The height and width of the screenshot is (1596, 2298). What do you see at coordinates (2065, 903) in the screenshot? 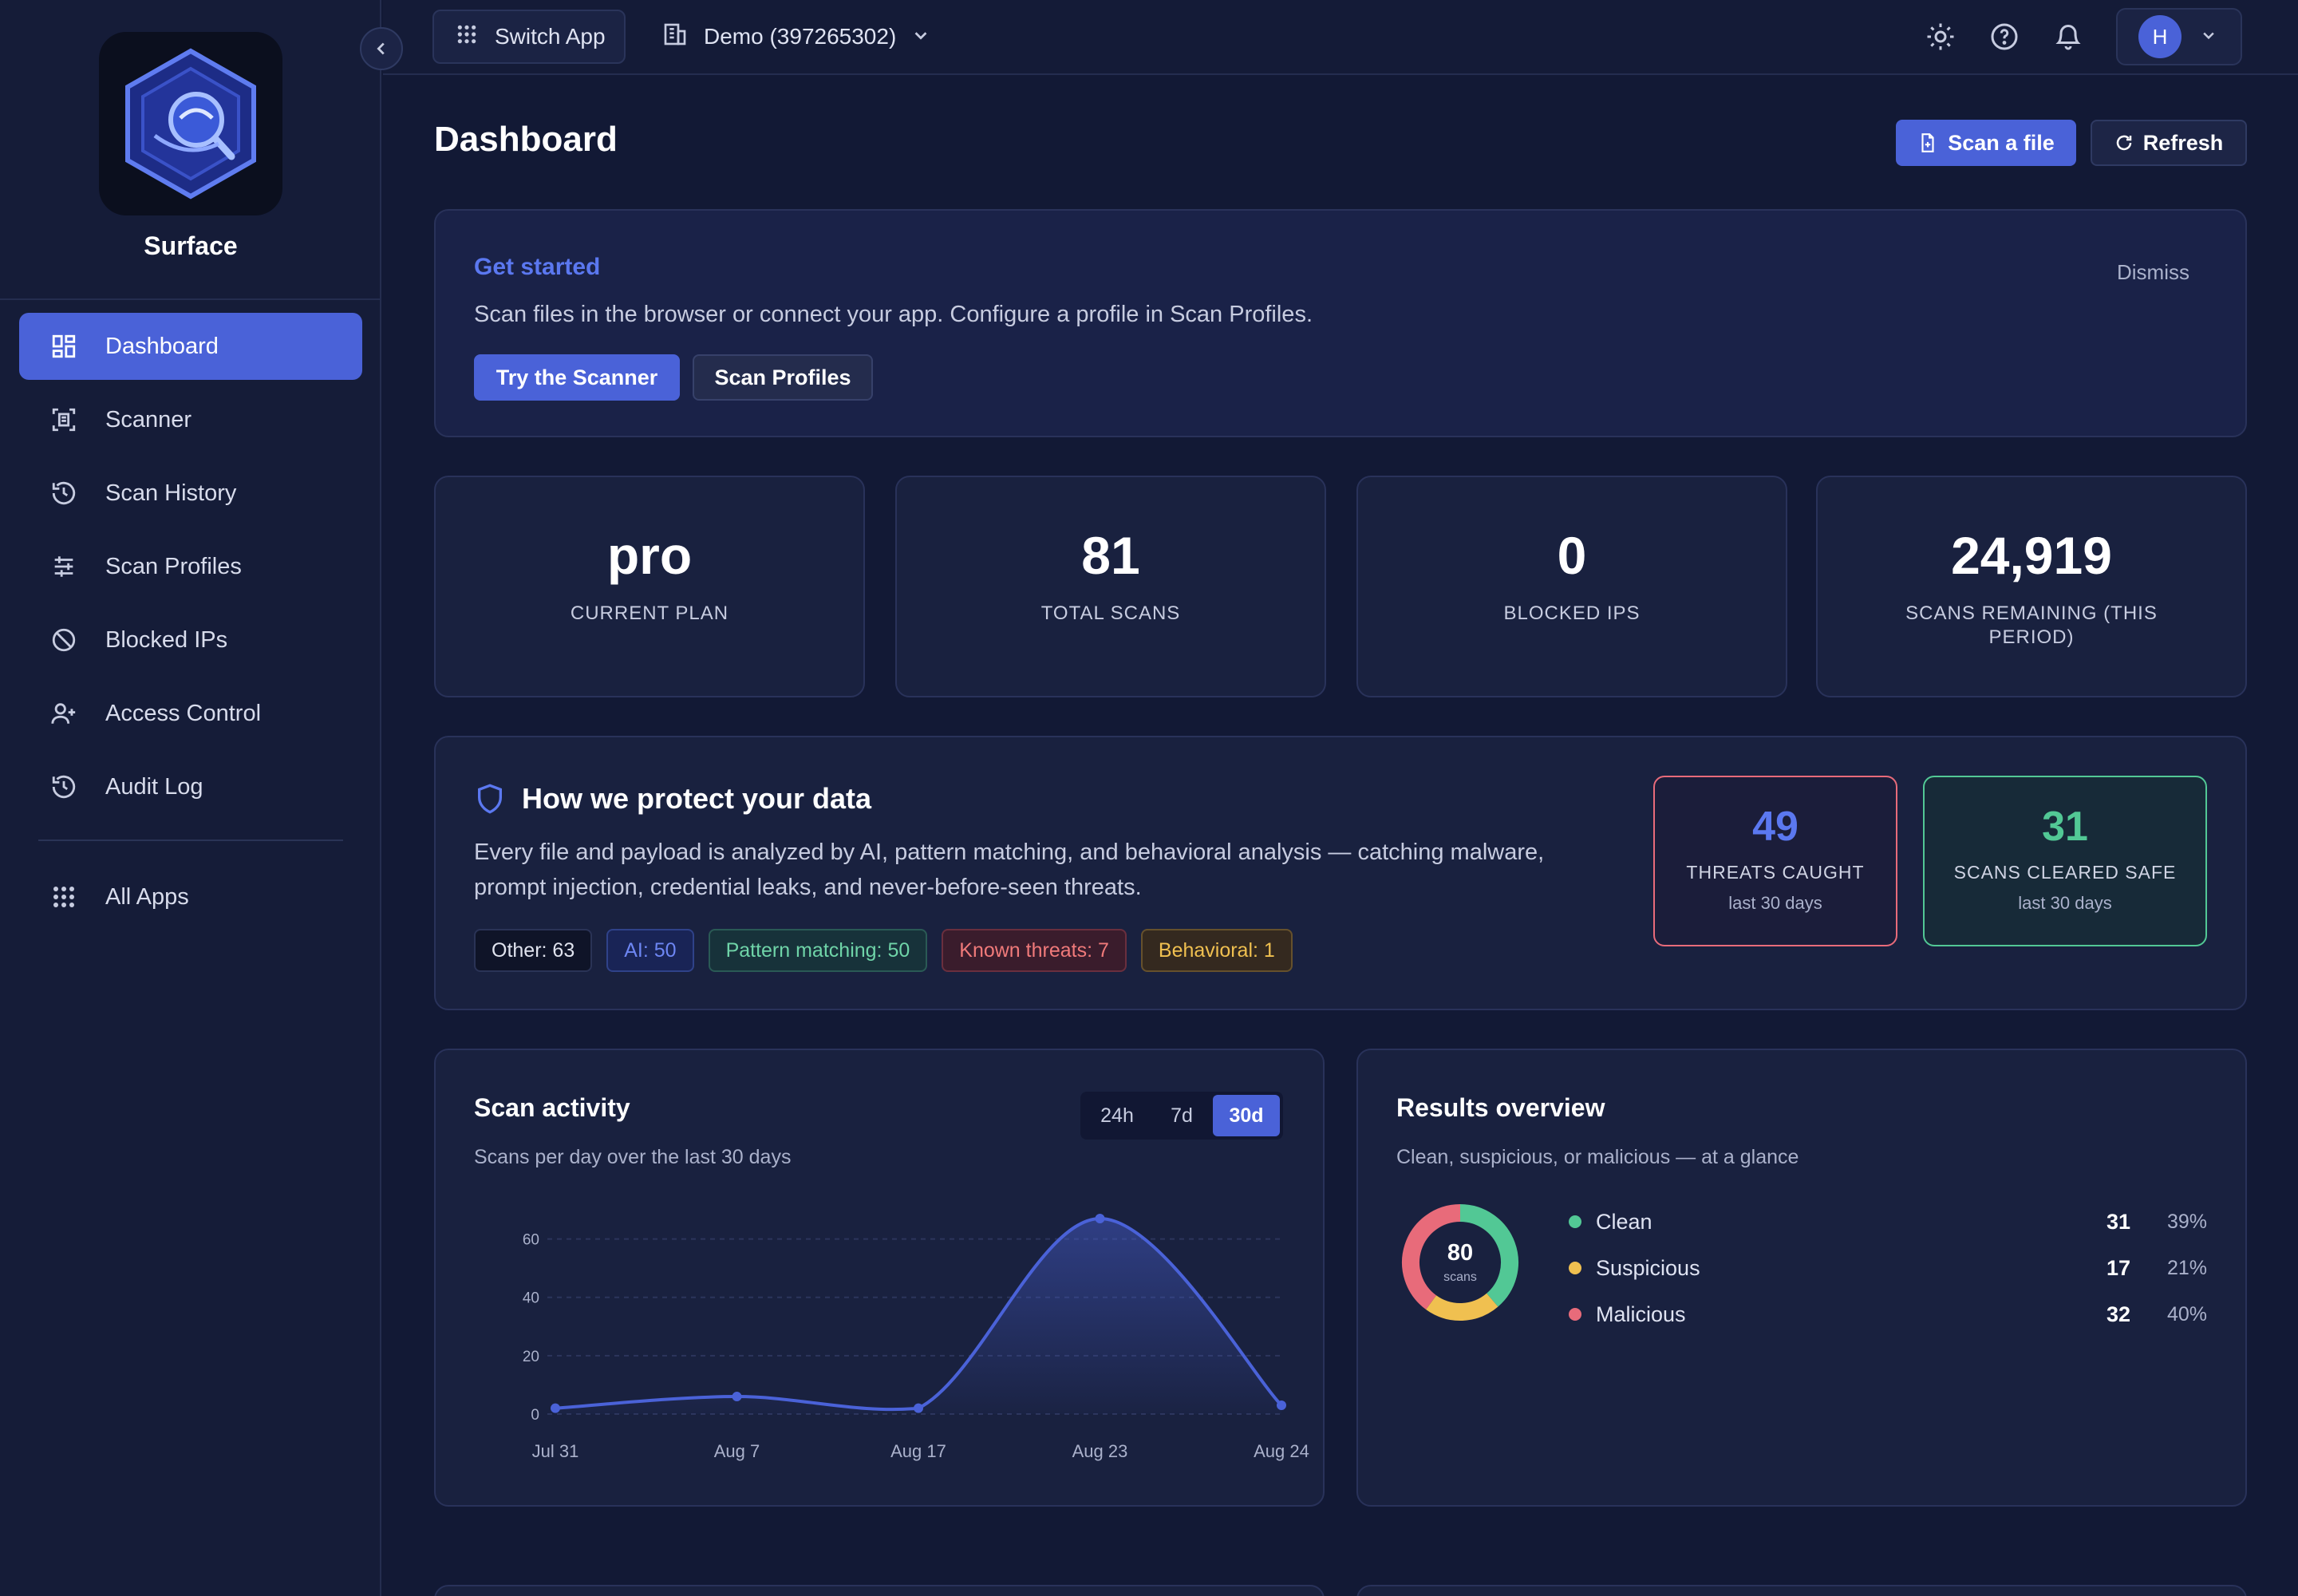
I see `scans-cleared-period: last 30 days` at bounding box center [2065, 903].